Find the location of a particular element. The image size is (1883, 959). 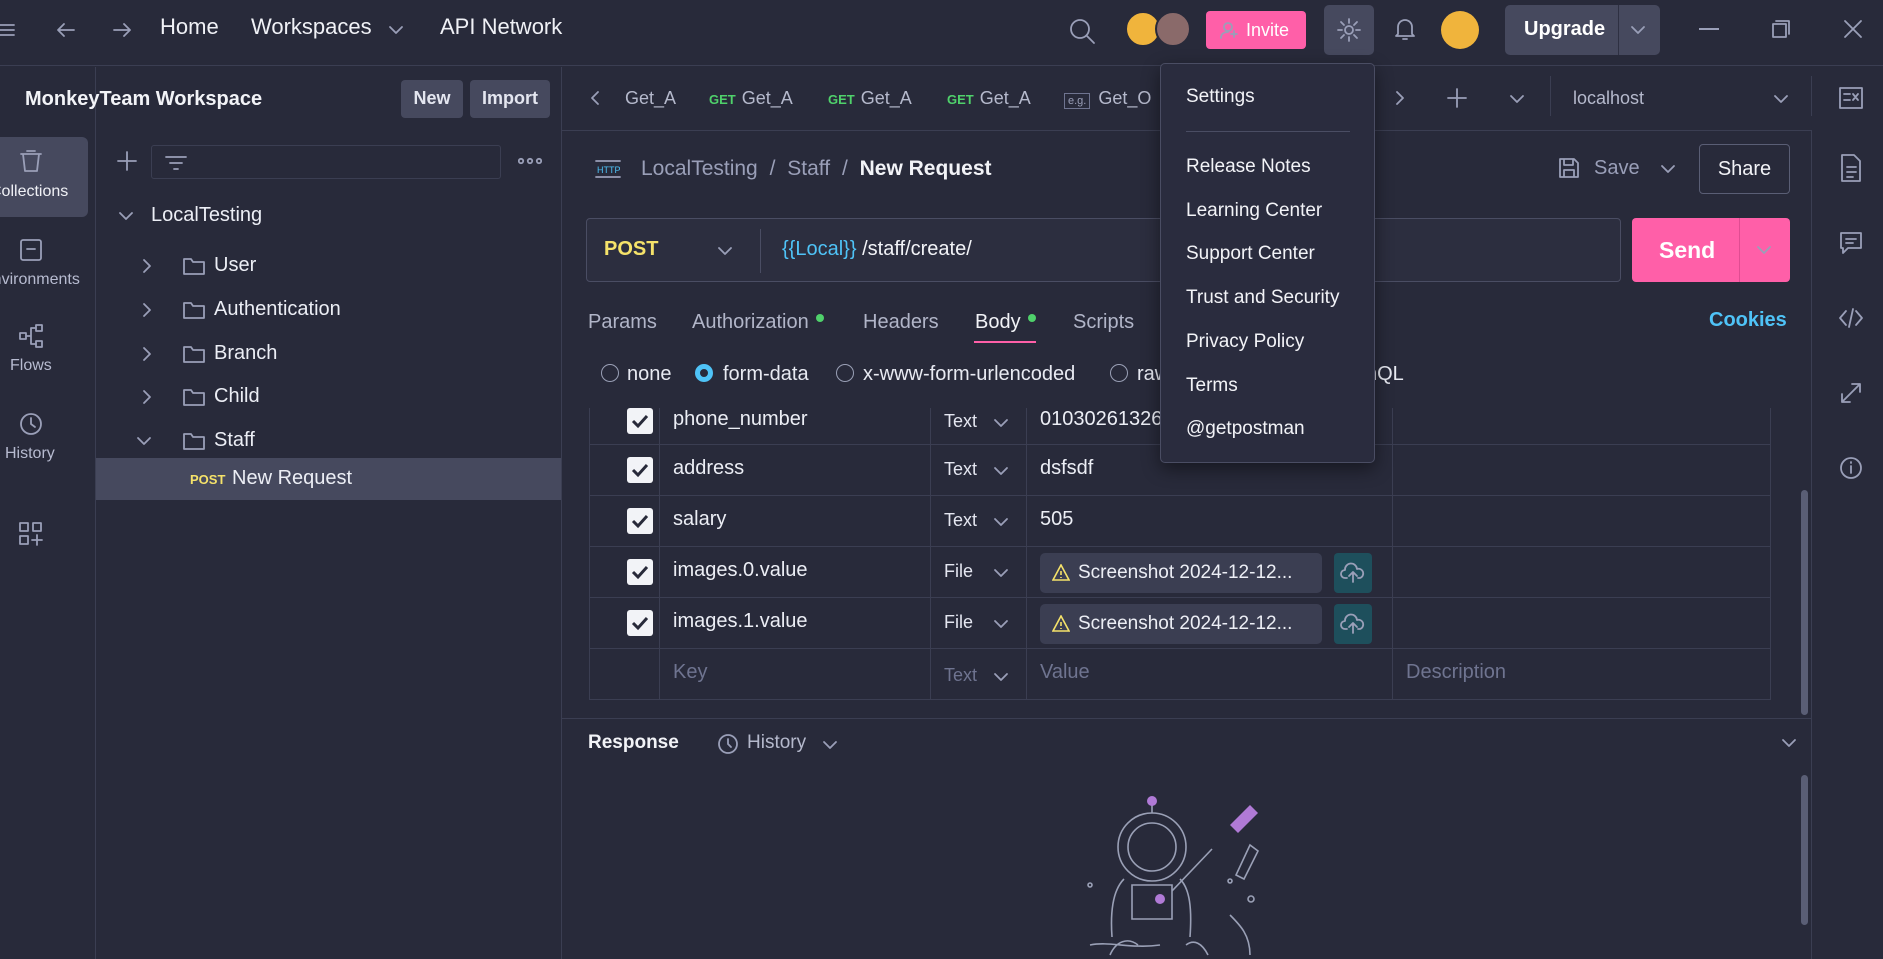

tab-scripts: Scripts is located at coordinates (1103, 322).